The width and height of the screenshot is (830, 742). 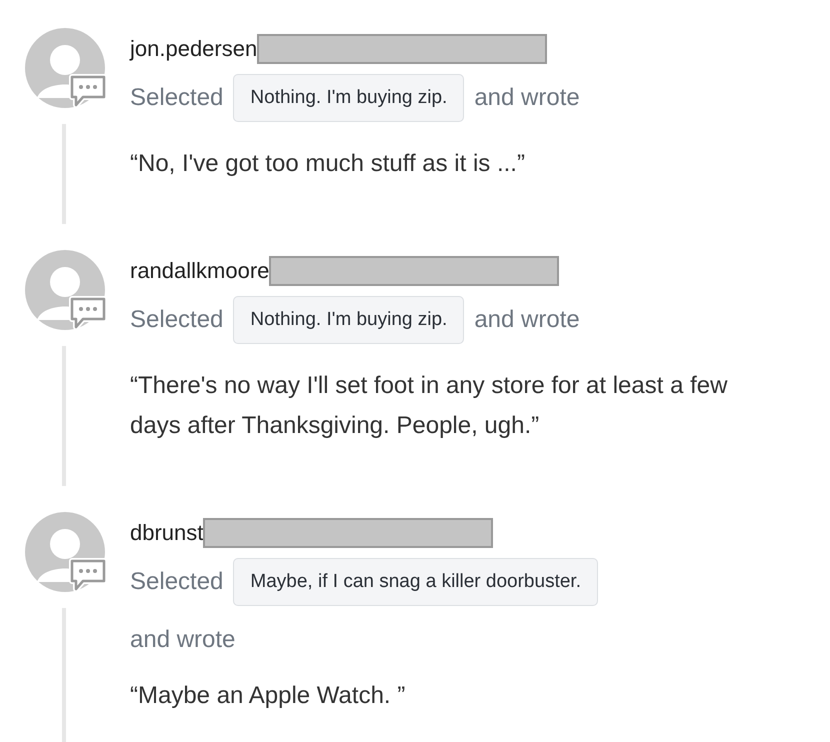 What do you see at coordinates (200, 271) in the screenshot?
I see `username: randallkmoore` at bounding box center [200, 271].